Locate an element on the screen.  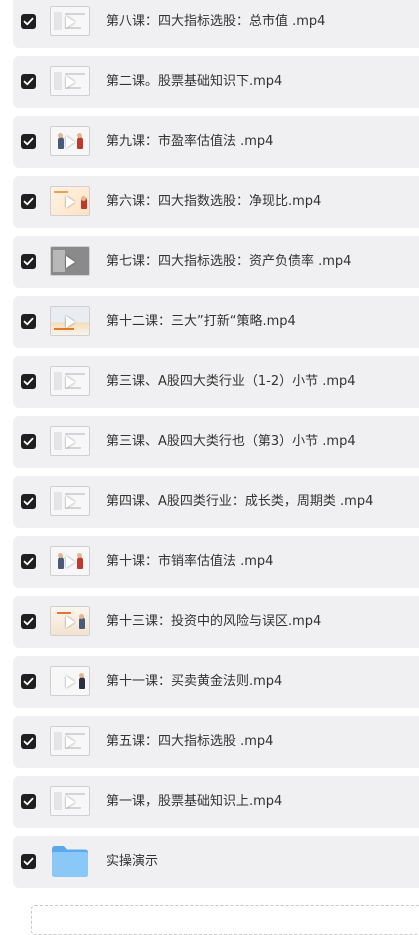
file-row: 第三课、A股四大类行业（1-2）小节 .mp4 is located at coordinates (216, 382).